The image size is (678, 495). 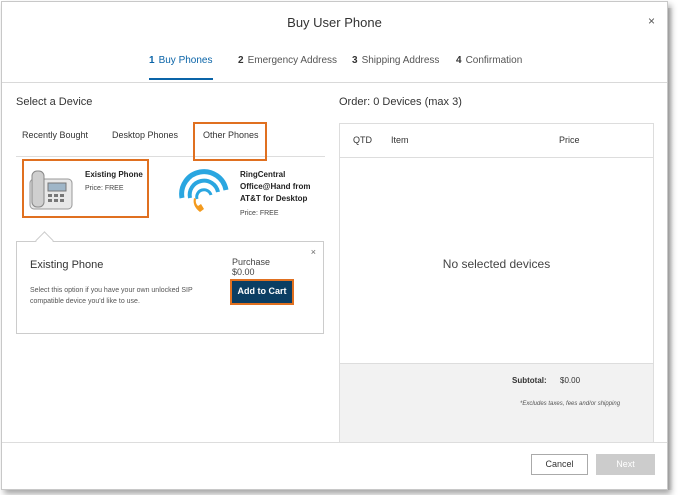 I want to click on step-emergency-address: 2 Emergency Address, so click(x=287, y=67).